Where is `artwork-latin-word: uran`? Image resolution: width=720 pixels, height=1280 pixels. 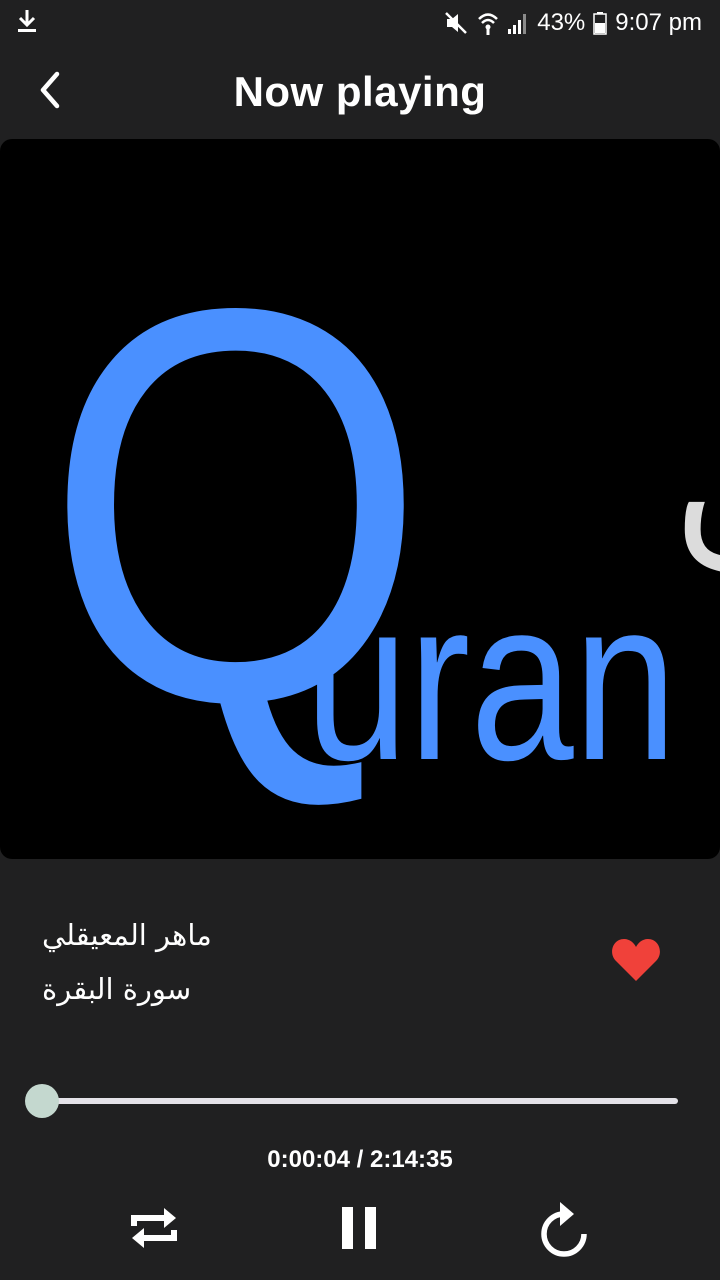 artwork-latin-word: uran is located at coordinates (491, 679).